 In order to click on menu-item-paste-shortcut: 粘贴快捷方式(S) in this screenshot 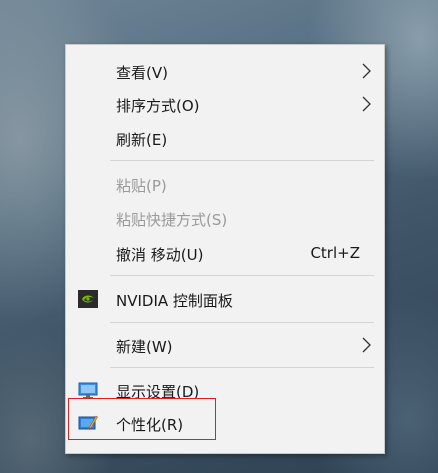, I will do `click(225, 218)`.